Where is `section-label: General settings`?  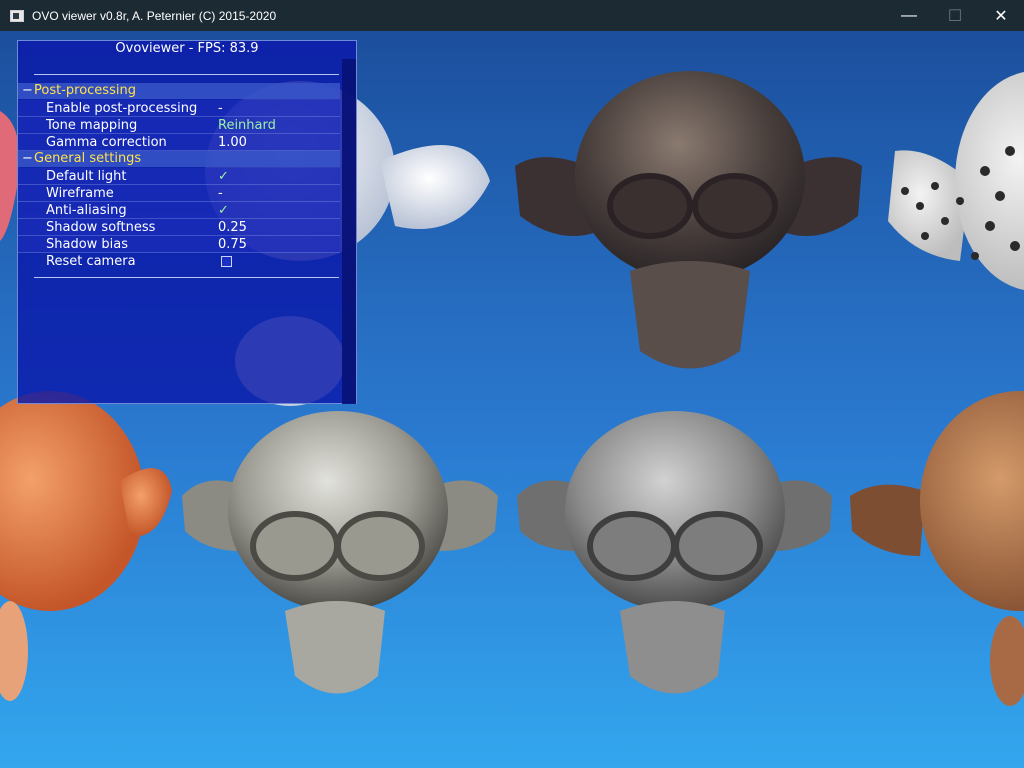
section-label: General settings is located at coordinates (88, 158).